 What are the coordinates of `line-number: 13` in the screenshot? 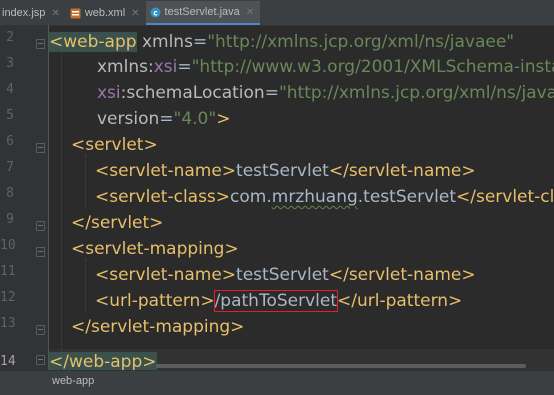 It's located at (8, 323).